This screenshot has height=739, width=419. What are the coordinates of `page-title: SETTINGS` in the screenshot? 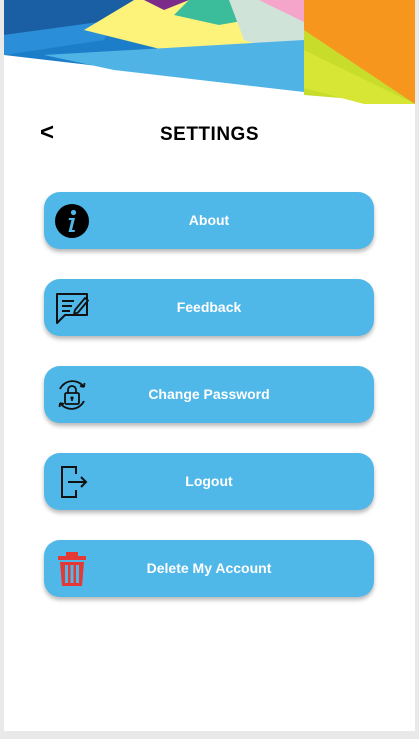 It's located at (209, 134).